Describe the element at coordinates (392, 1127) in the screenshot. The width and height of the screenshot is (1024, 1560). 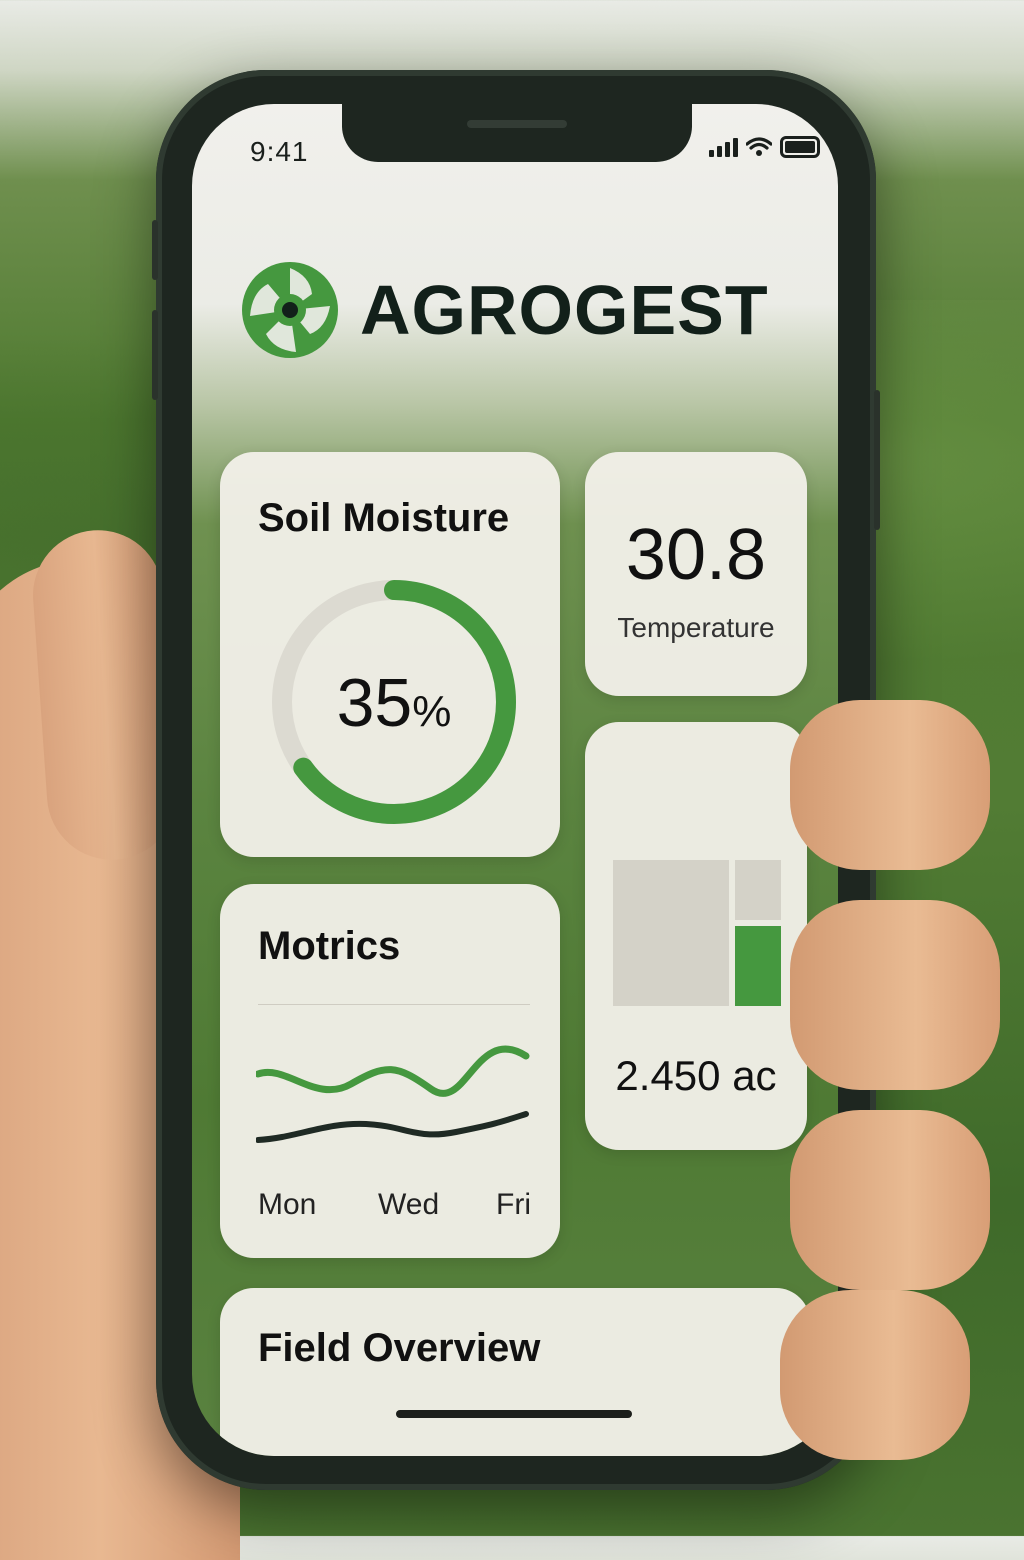
I see `metrics-series-dark` at that location.